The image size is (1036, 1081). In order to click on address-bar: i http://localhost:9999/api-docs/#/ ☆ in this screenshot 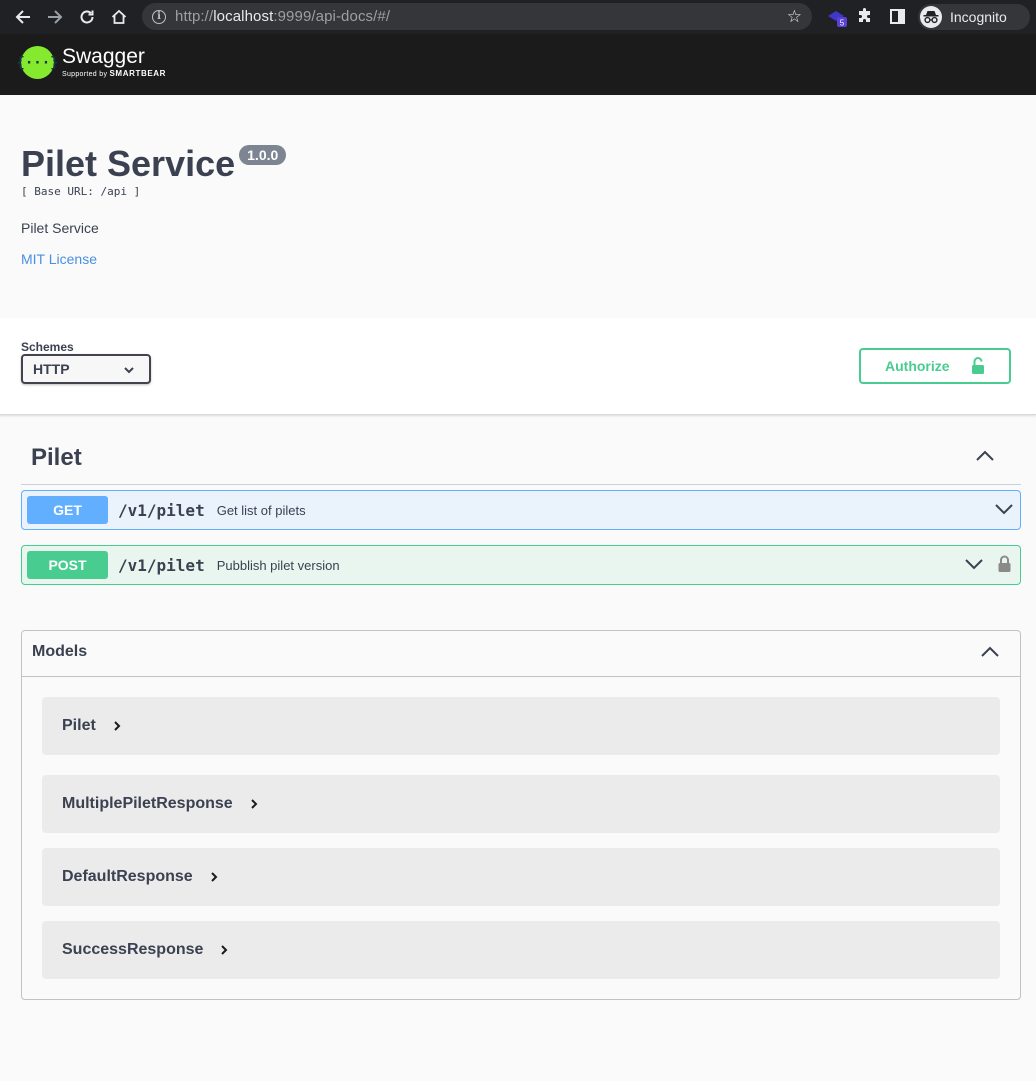, I will do `click(477, 16)`.